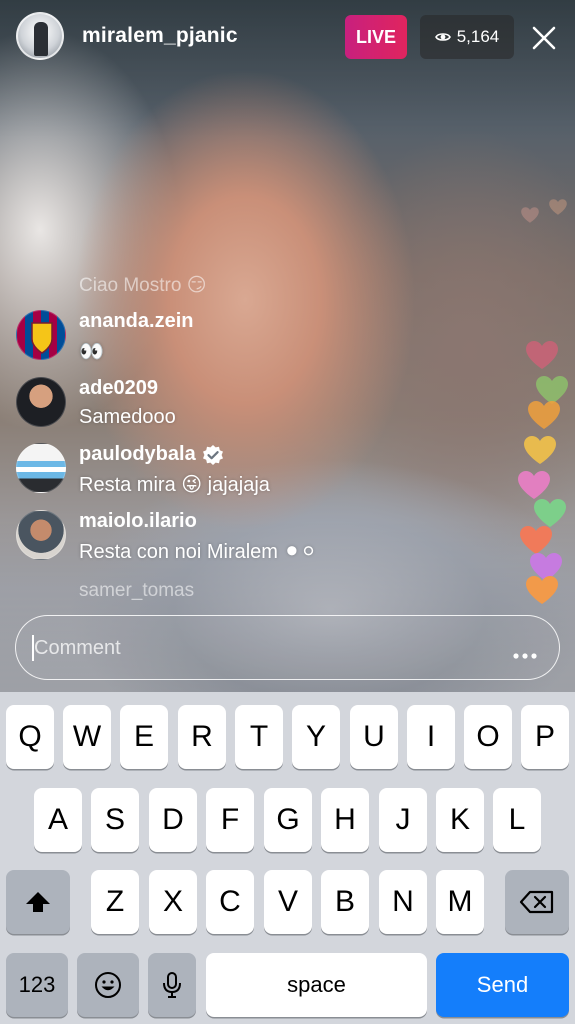 The height and width of the screenshot is (1024, 575). Describe the element at coordinates (376, 37) in the screenshot. I see `live-badge: LIVE` at that location.